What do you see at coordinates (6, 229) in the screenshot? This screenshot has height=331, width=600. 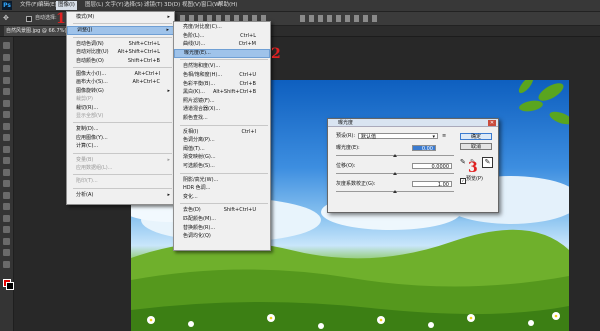 I see `path-select-icon` at bounding box center [6, 229].